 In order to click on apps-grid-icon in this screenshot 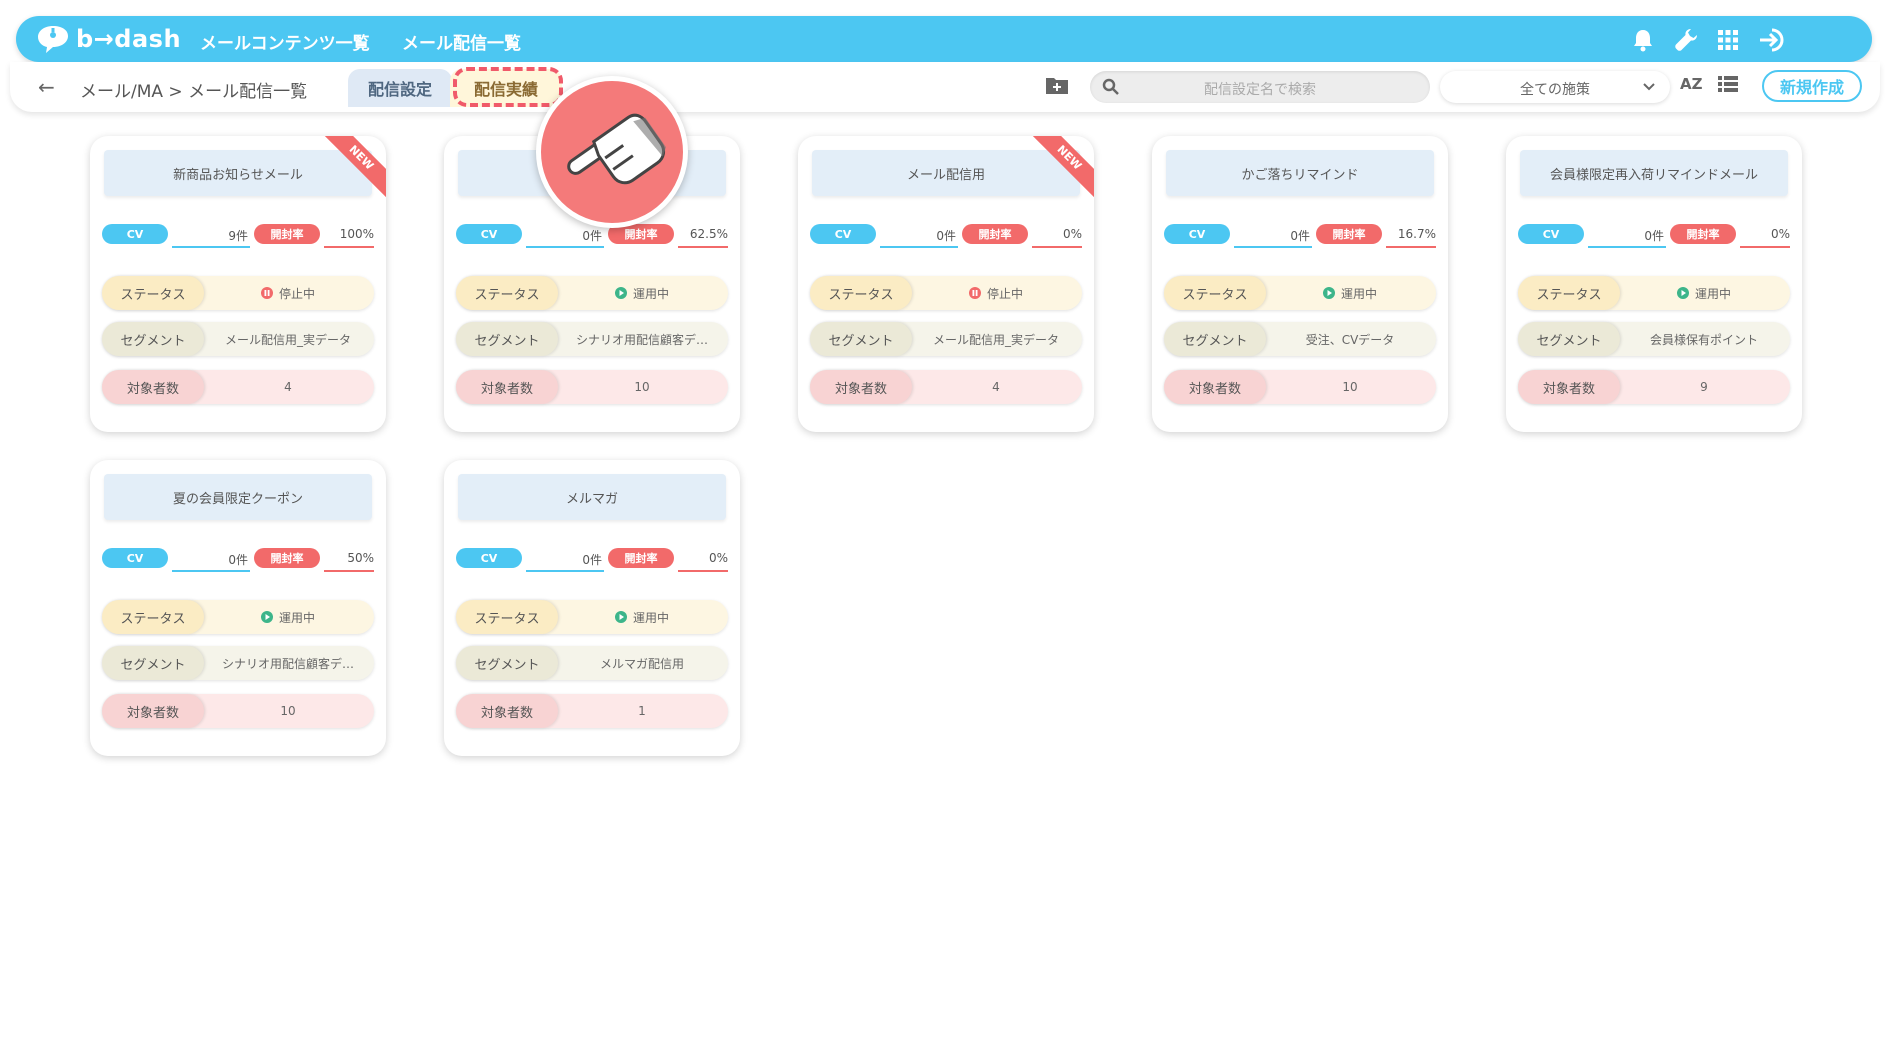, I will do `click(1728, 40)`.